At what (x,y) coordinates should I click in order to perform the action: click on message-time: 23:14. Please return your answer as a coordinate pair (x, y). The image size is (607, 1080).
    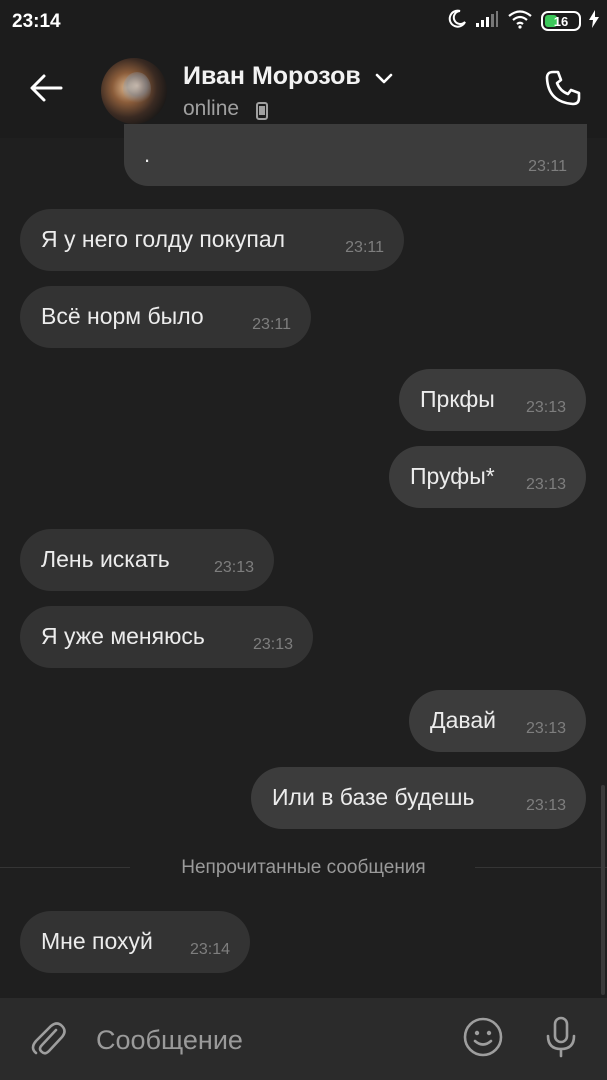
    Looking at the image, I should click on (209, 949).